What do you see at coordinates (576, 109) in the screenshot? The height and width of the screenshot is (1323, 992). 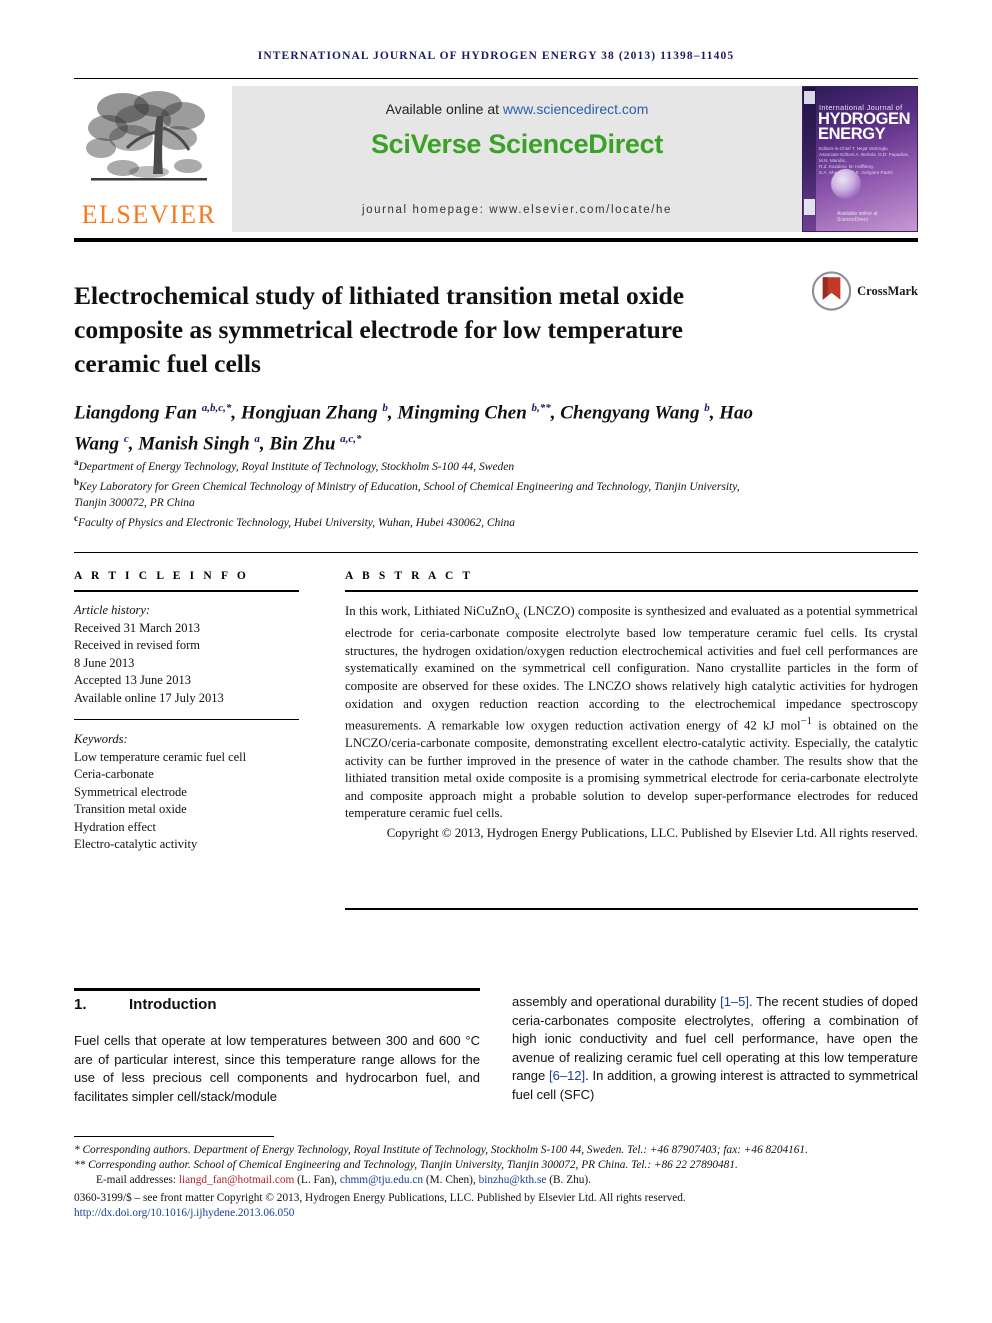 I see `sciencedirect-link: www.sciencedirect.com` at bounding box center [576, 109].